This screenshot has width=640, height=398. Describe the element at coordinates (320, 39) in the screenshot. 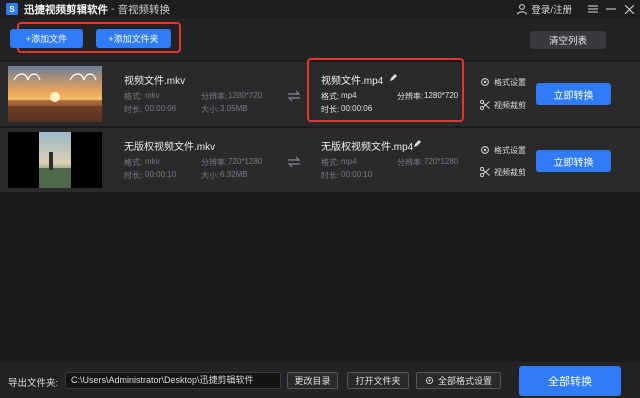

I see `toolbar: +添加文件 +添加文件夹 清空列表` at that location.